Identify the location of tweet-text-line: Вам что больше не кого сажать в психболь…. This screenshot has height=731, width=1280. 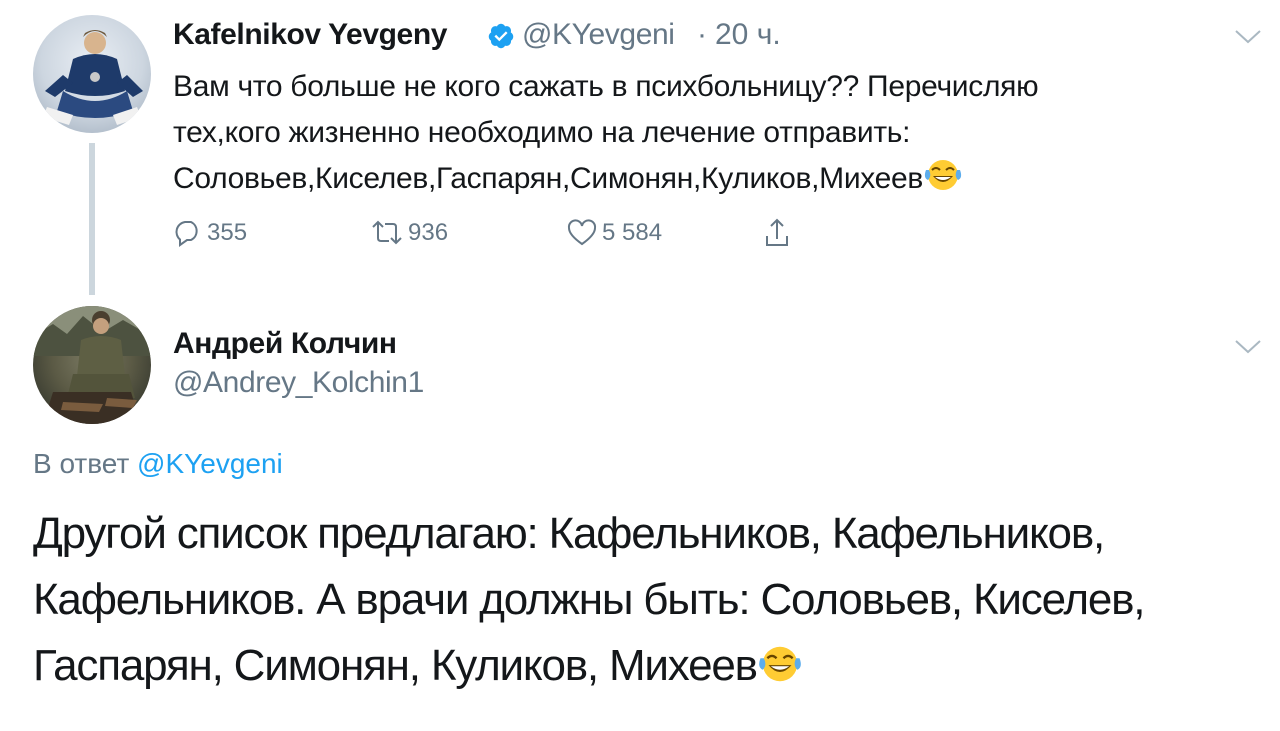
(606, 86).